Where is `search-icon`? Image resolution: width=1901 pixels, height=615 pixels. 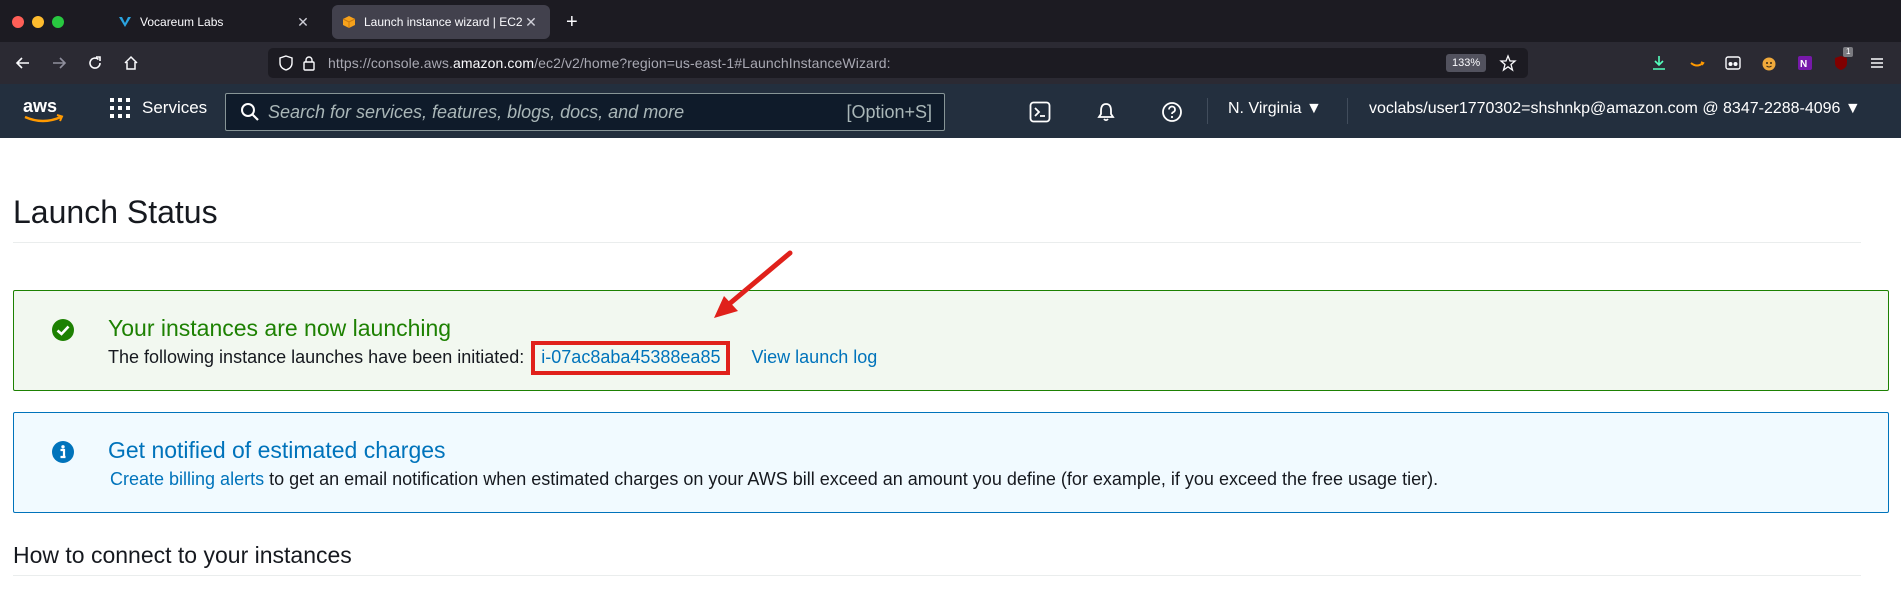
search-icon is located at coordinates (250, 112).